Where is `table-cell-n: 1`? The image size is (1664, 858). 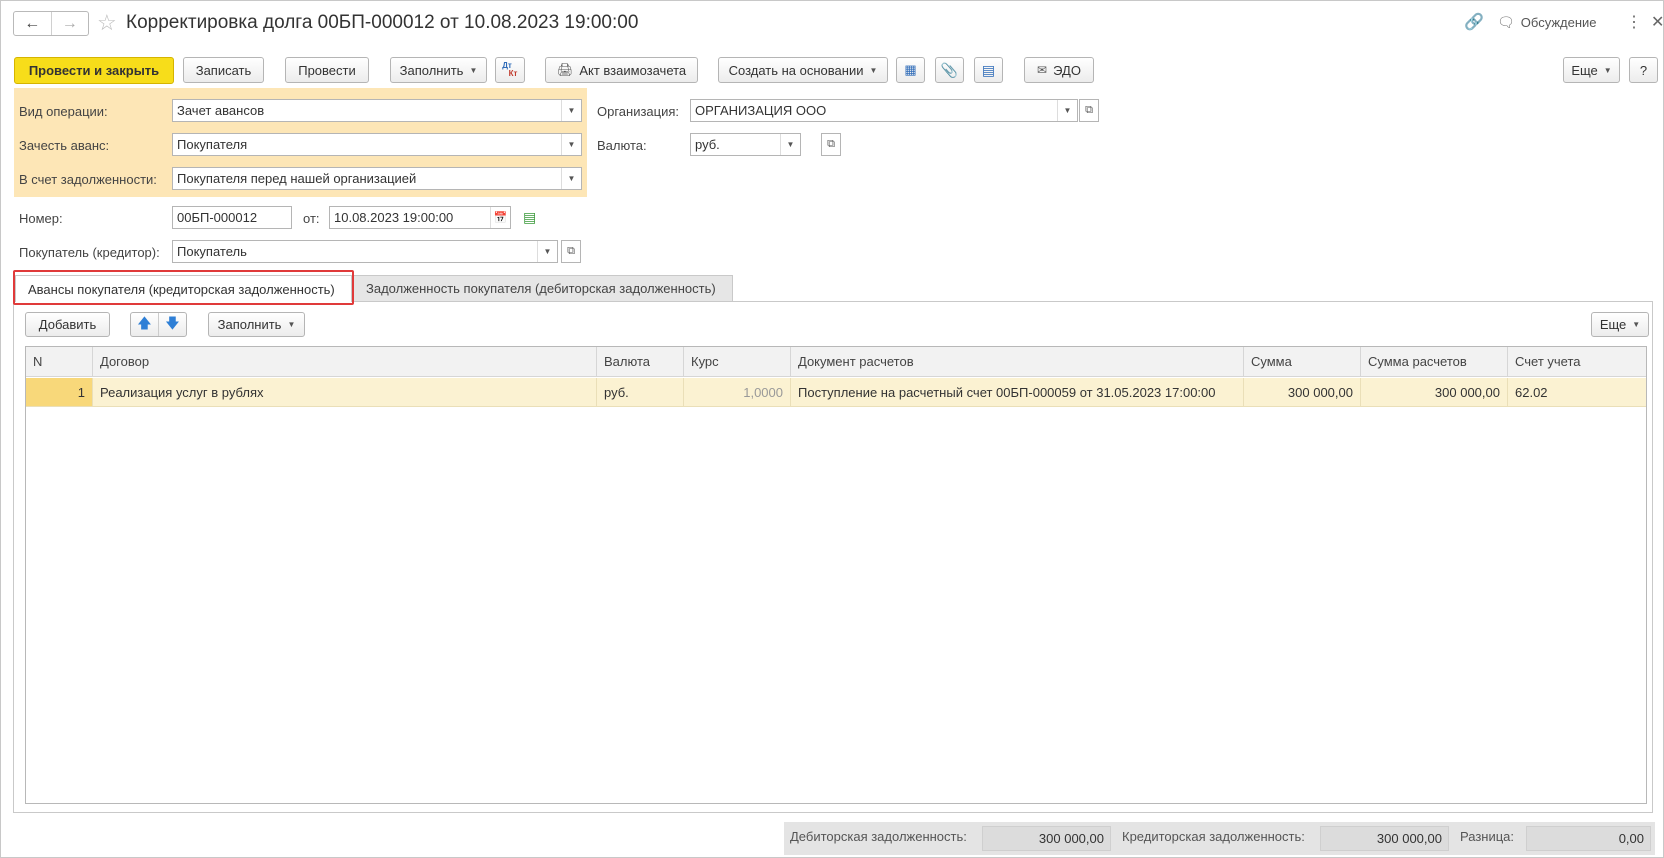 table-cell-n: 1 is located at coordinates (59, 392).